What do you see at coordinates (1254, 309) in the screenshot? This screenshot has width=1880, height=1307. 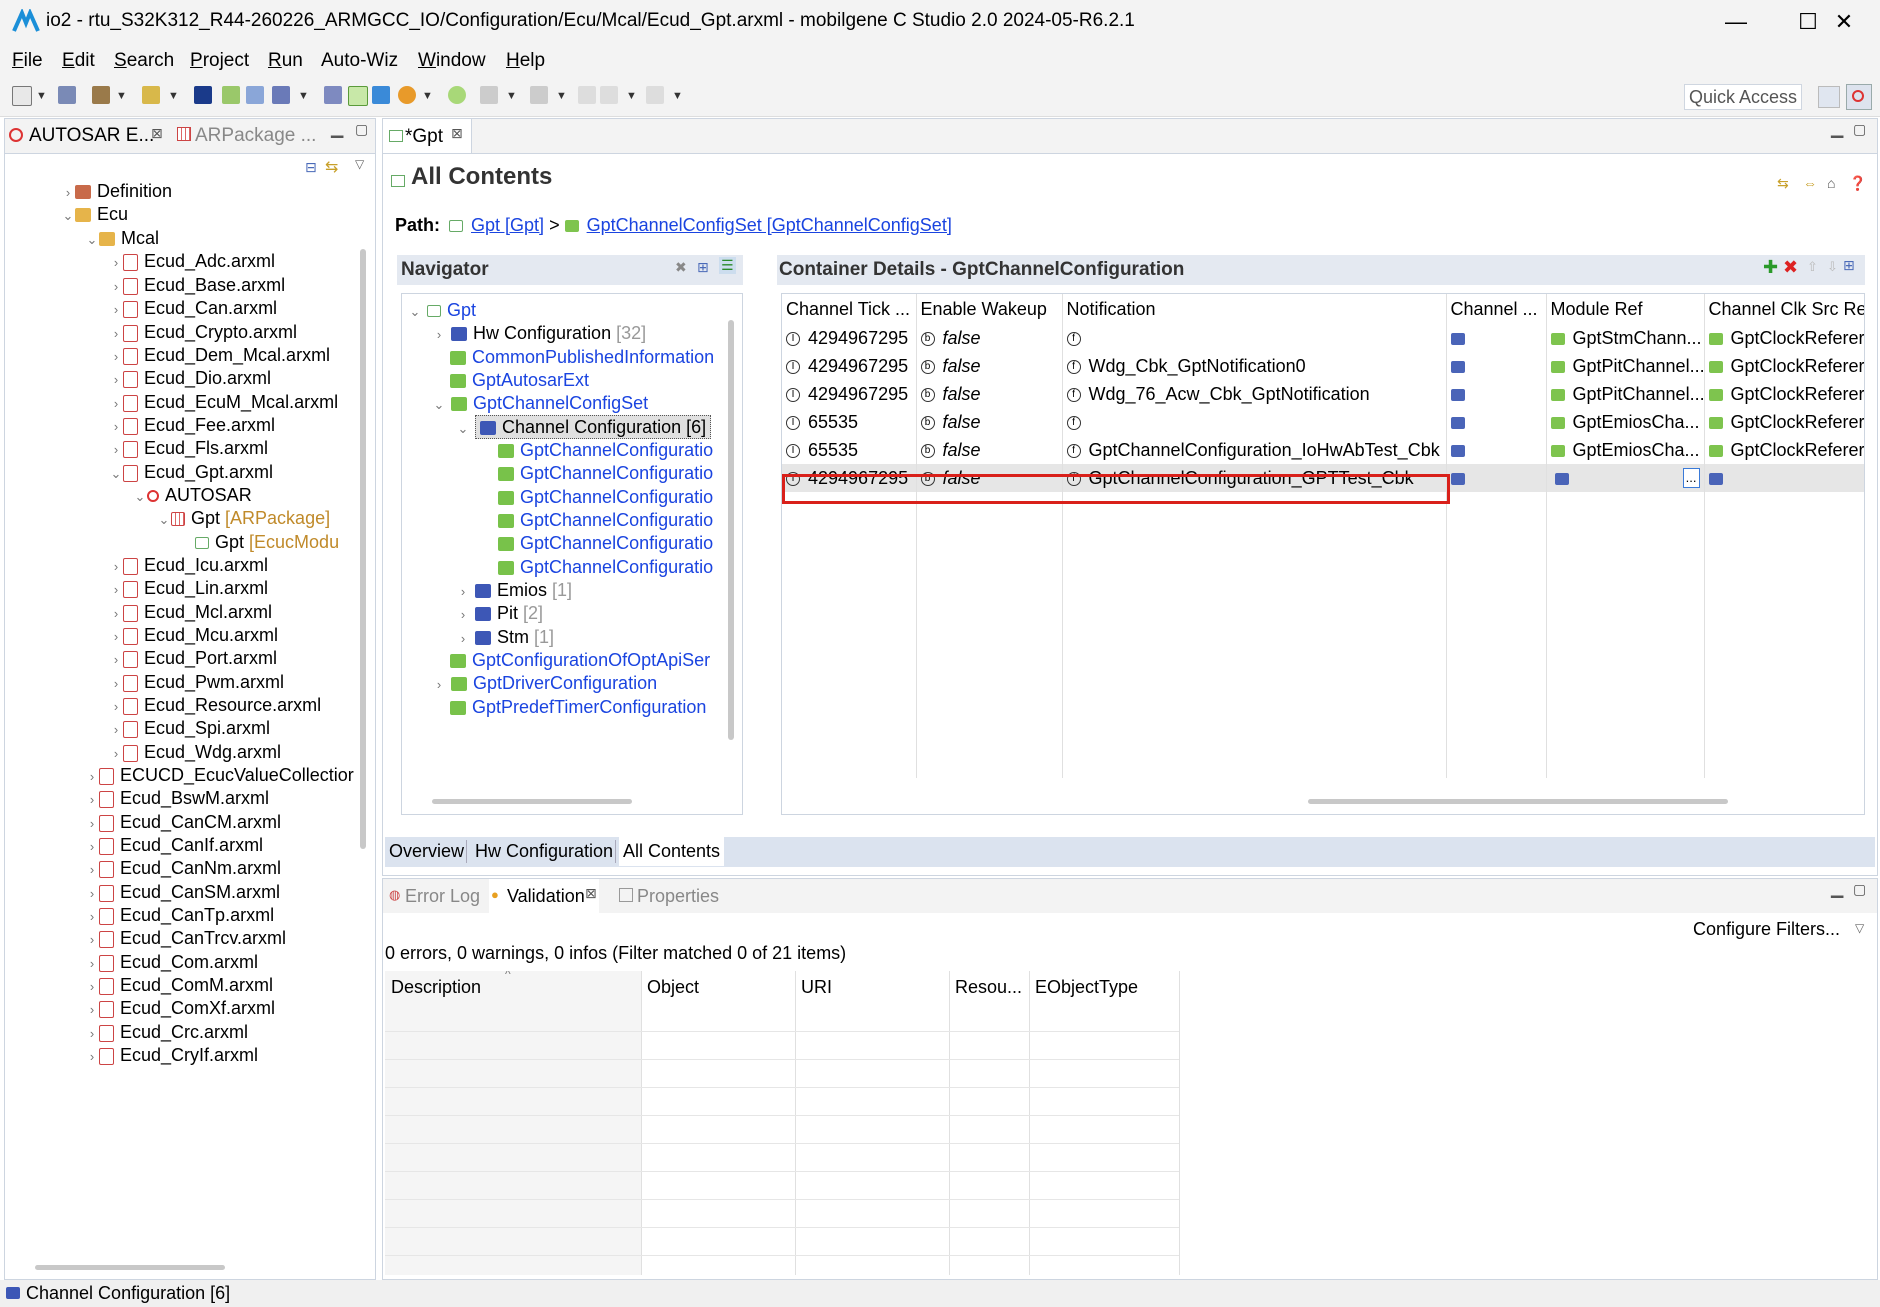 I see `column-header: Notification` at bounding box center [1254, 309].